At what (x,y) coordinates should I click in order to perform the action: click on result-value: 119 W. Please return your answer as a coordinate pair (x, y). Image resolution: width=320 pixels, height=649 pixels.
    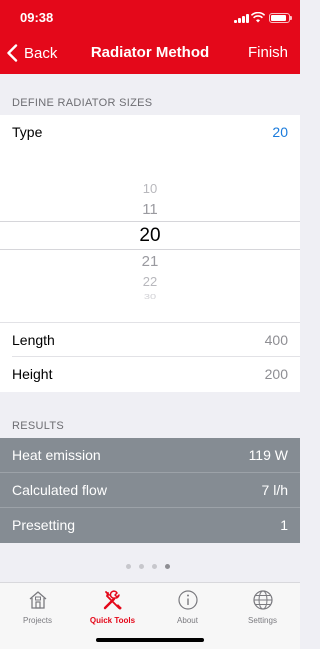
    Looking at the image, I should click on (268, 455).